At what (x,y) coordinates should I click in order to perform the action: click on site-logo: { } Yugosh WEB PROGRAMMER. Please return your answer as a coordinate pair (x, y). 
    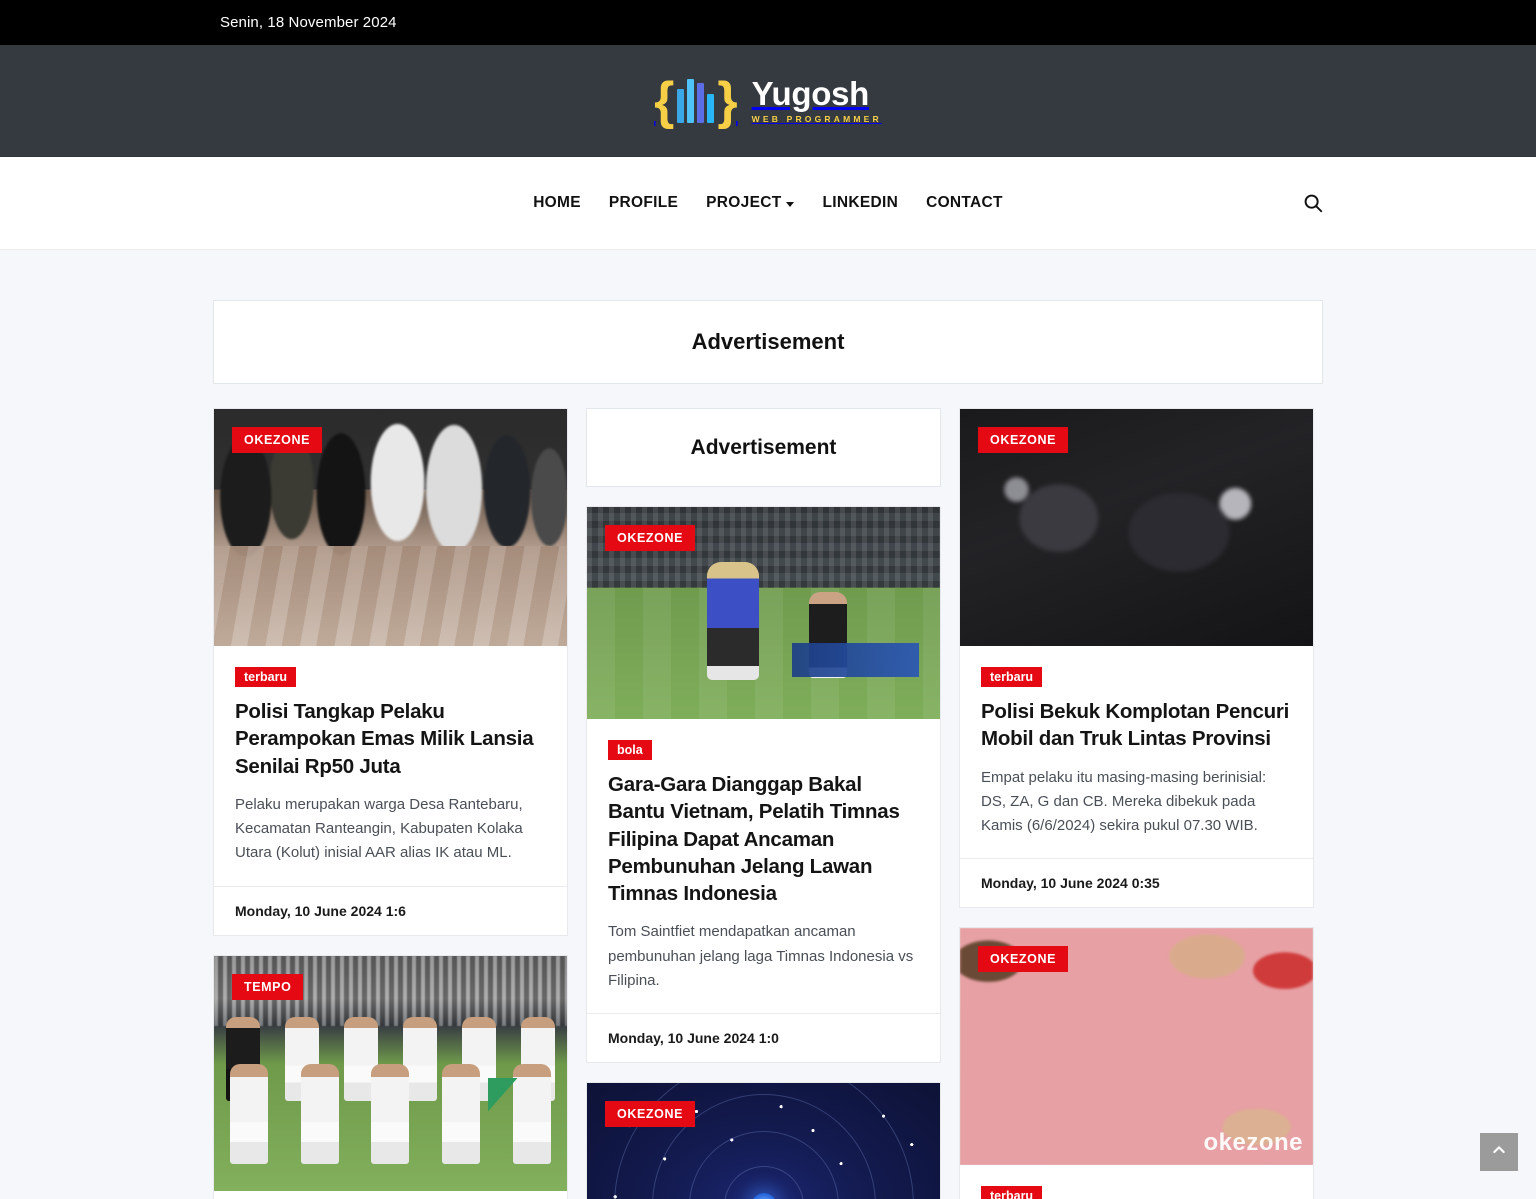
    Looking at the image, I should click on (768, 101).